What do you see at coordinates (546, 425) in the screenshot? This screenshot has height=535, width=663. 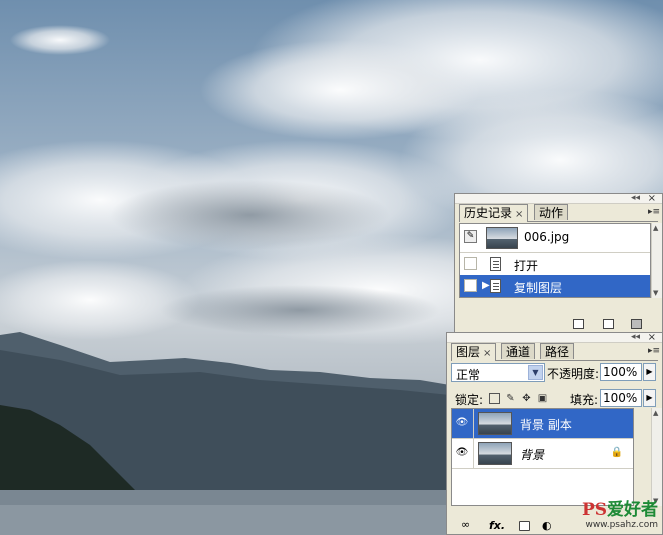 I see `layer-name: 背景 副本` at bounding box center [546, 425].